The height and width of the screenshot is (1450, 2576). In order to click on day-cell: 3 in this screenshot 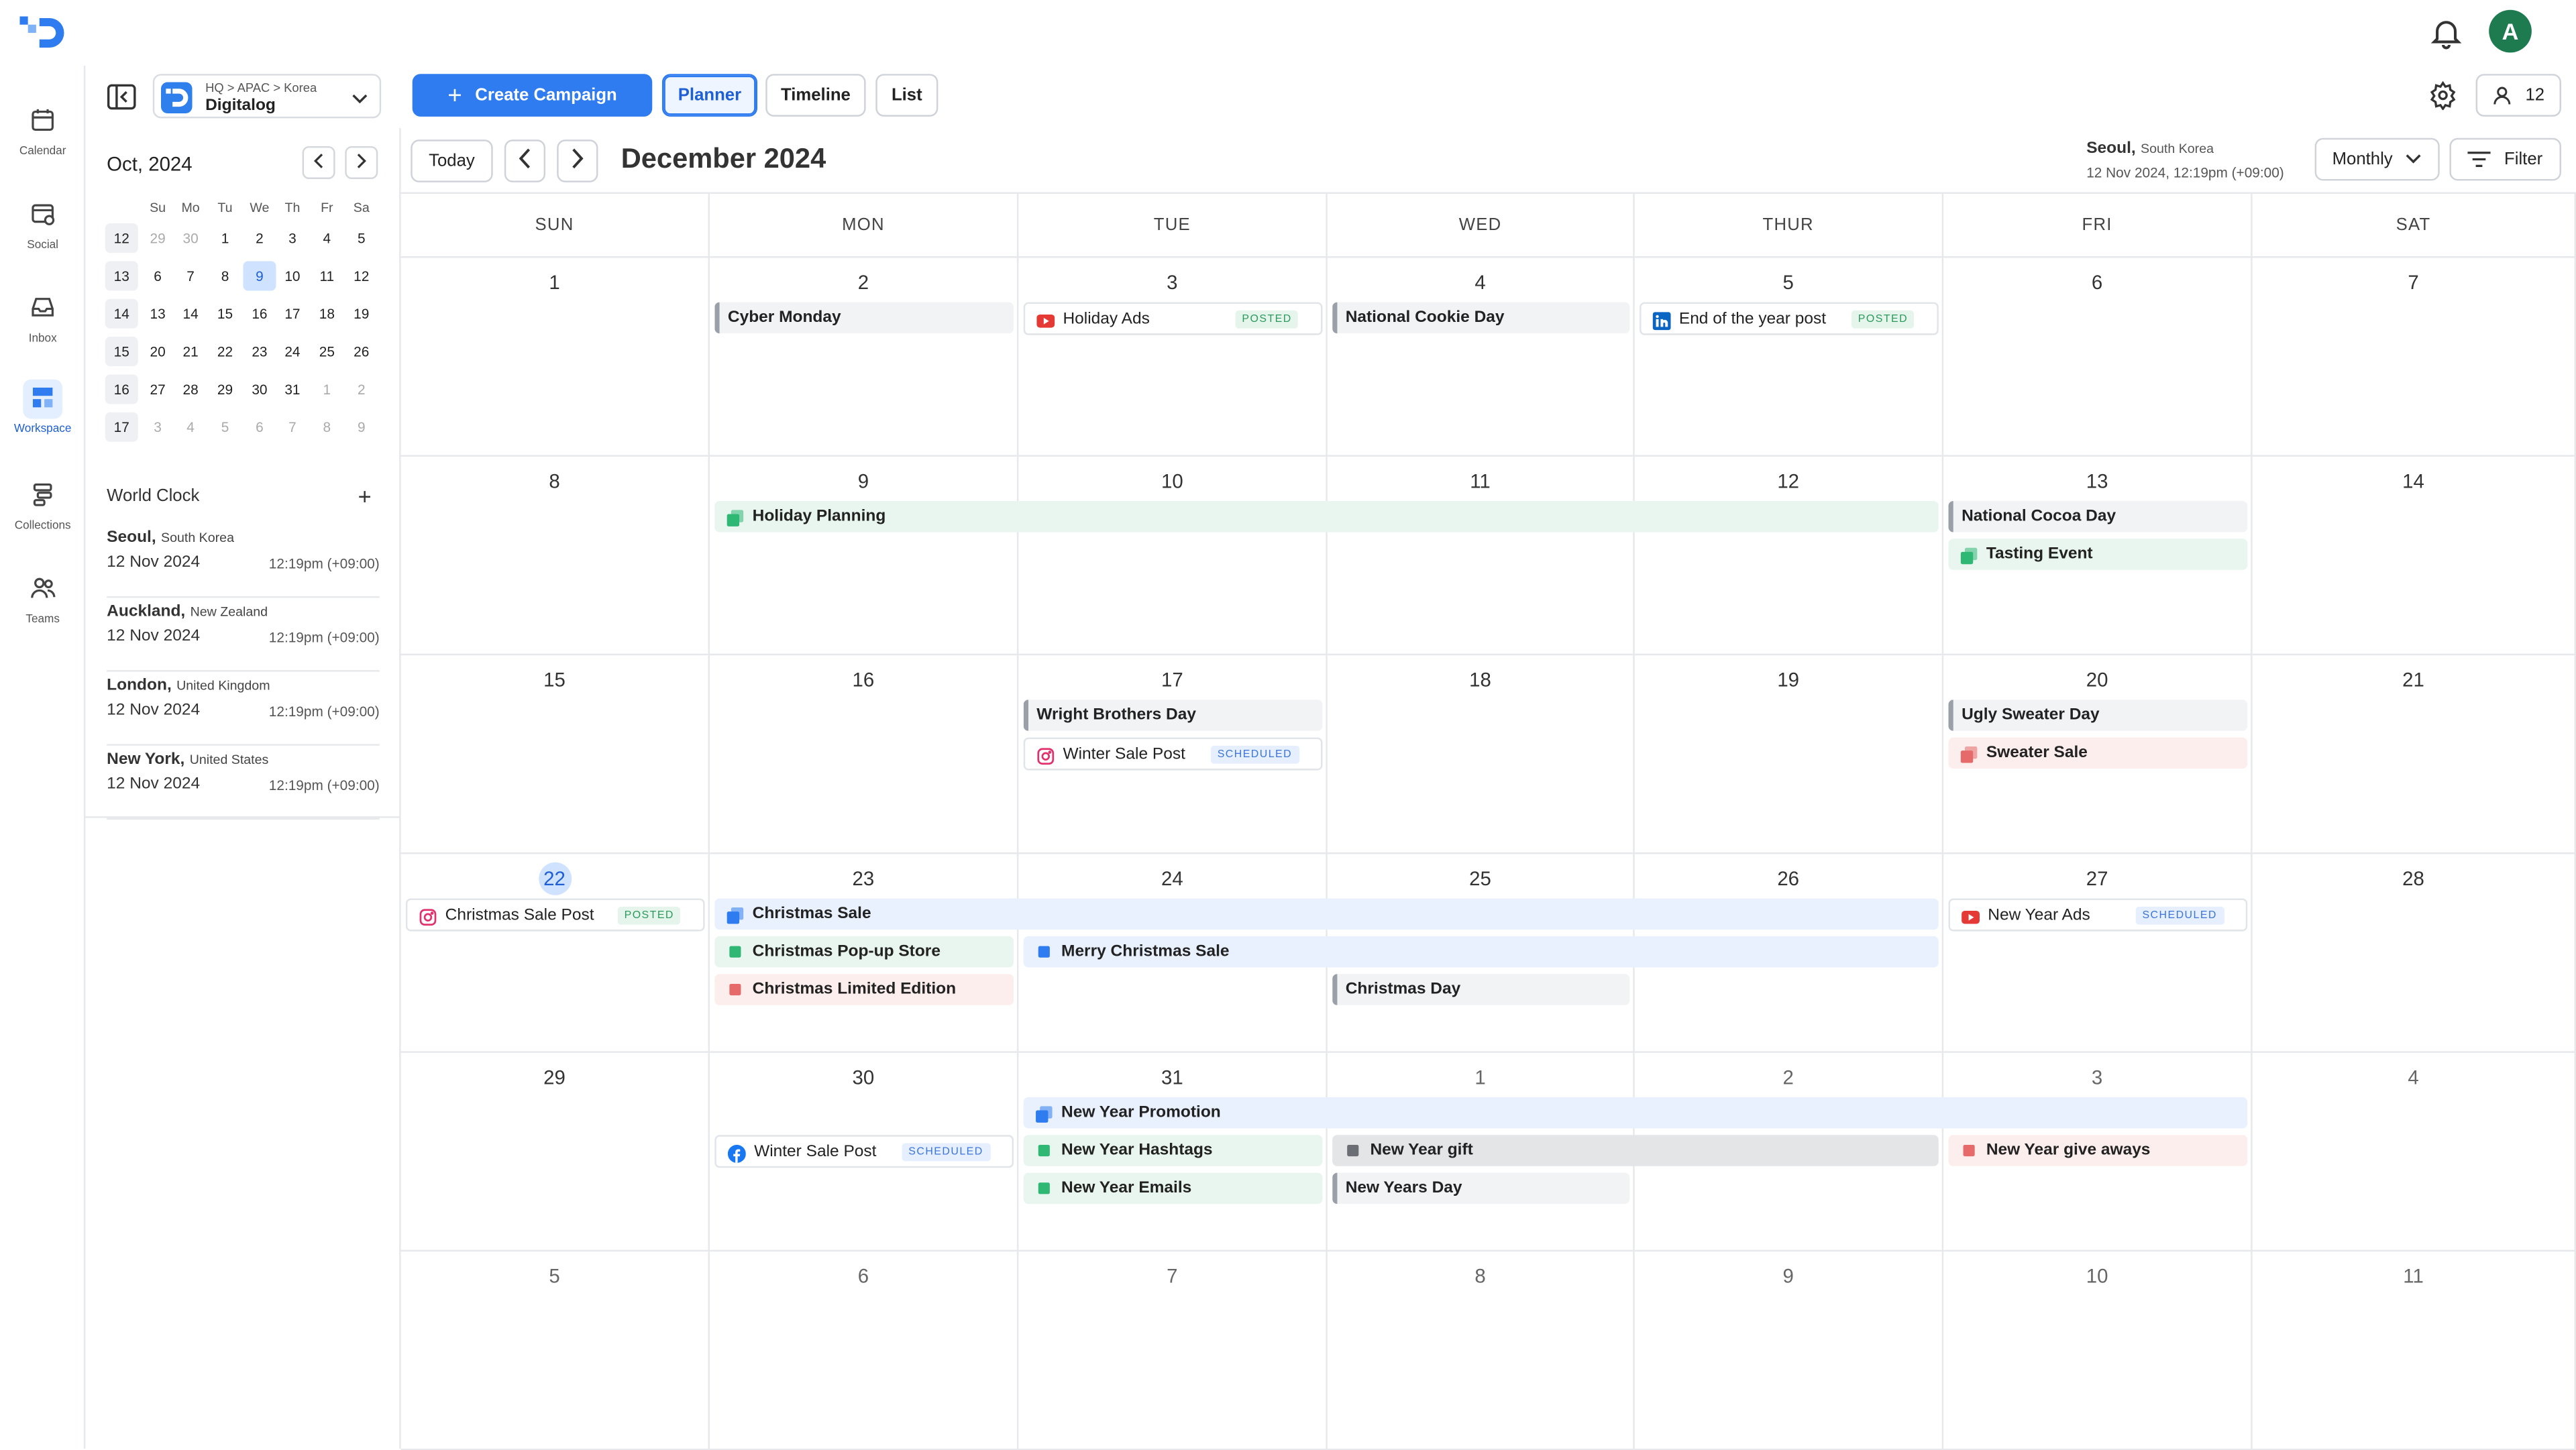, I will do `click(1173, 357)`.